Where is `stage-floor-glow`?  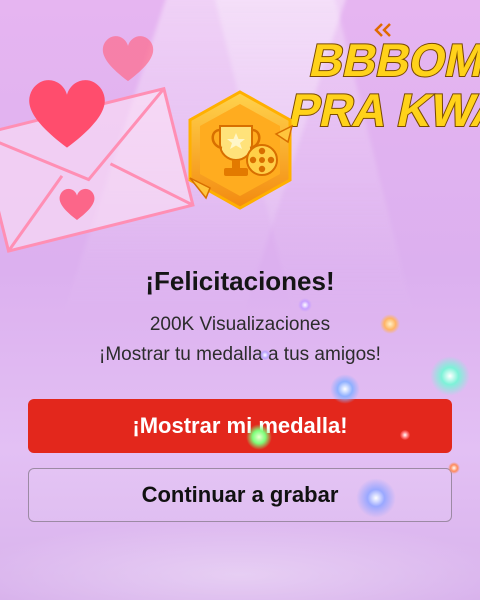 stage-floor-glow is located at coordinates (240, 560).